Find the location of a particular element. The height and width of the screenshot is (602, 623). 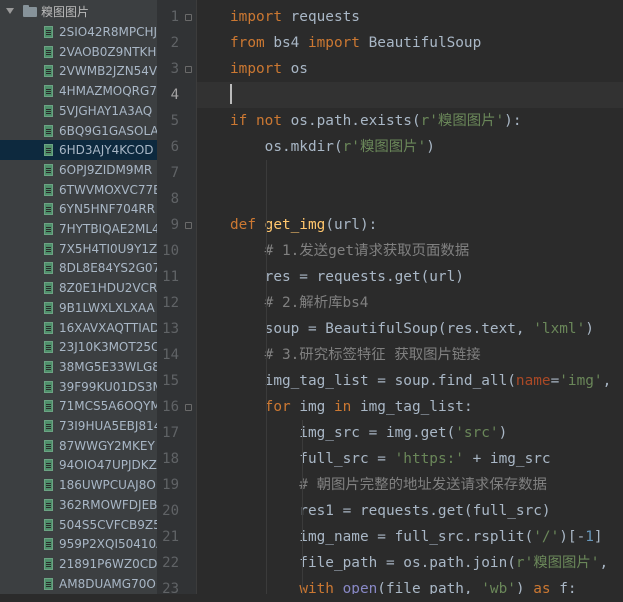

code-line: for img in img_tag_list: is located at coordinates (410, 407).